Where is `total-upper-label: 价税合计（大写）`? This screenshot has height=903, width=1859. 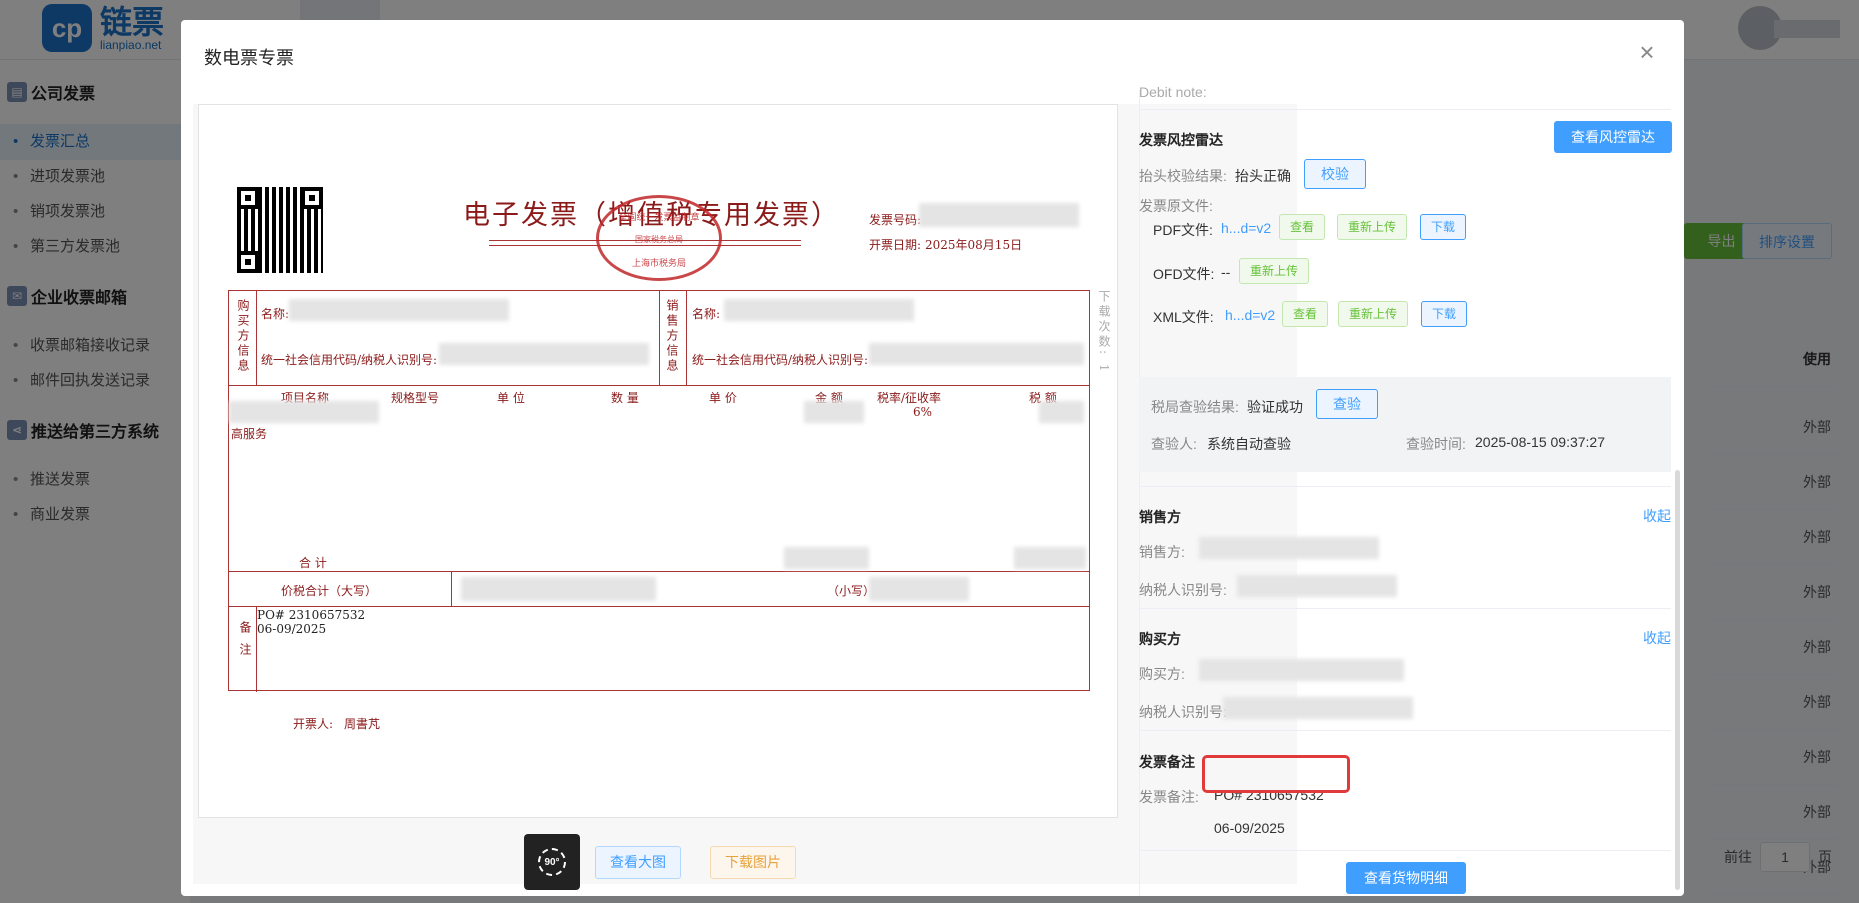
total-upper-label: 价税合计（大写） is located at coordinates (329, 591).